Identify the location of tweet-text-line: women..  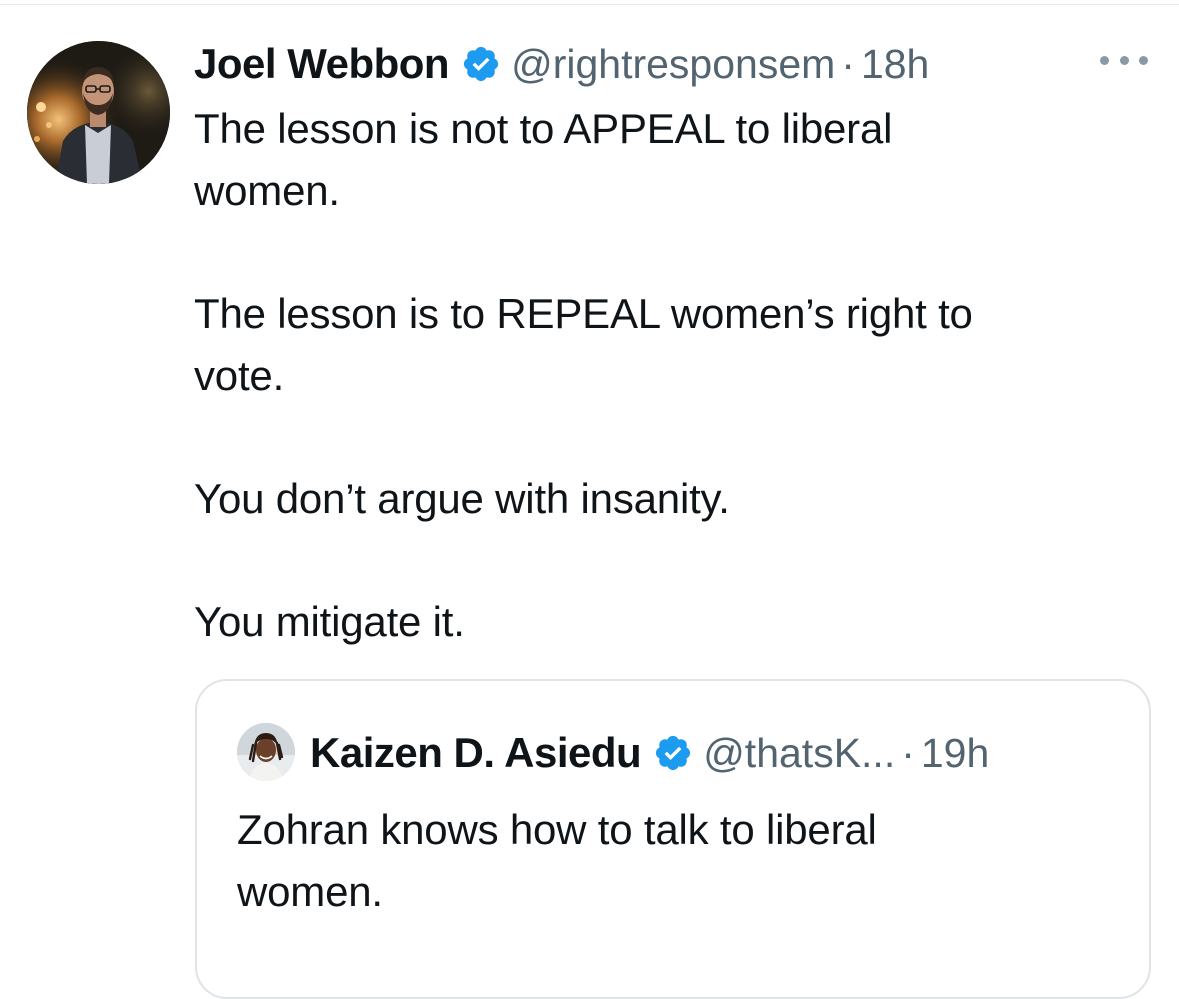
(267, 190).